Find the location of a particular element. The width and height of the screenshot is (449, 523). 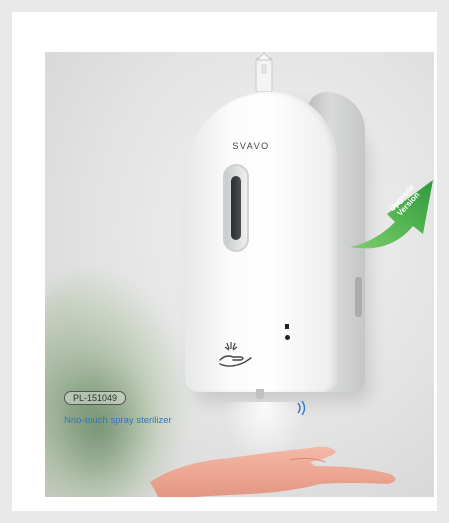

sensor-wave-icon is located at coordinates (301, 408).